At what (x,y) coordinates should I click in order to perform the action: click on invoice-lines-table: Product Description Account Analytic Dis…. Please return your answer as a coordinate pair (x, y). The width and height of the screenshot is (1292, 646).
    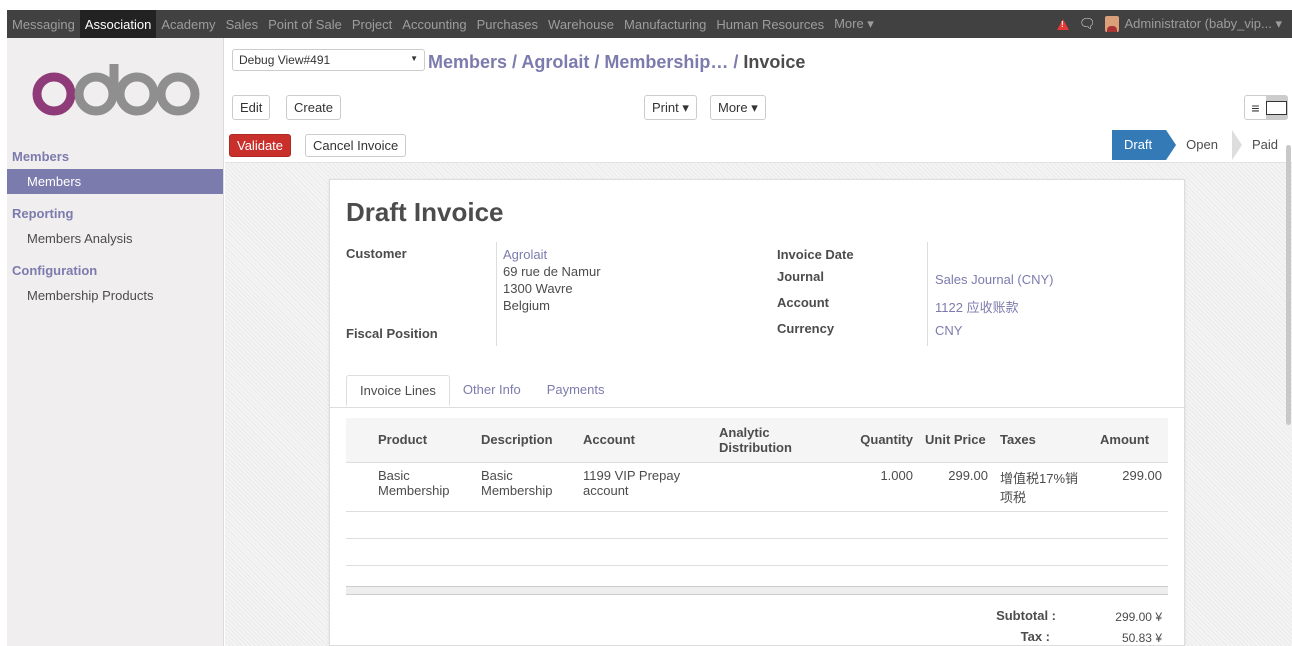
    Looking at the image, I should click on (757, 492).